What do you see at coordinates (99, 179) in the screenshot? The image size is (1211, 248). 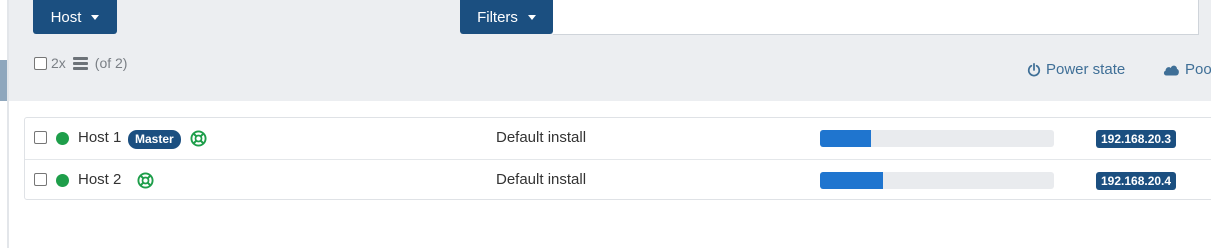 I see `host-name: Host 2` at bounding box center [99, 179].